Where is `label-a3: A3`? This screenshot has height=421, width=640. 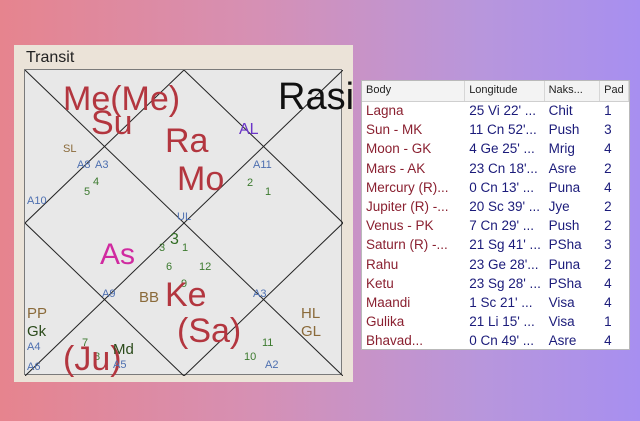 label-a3: A3 is located at coordinates (102, 165).